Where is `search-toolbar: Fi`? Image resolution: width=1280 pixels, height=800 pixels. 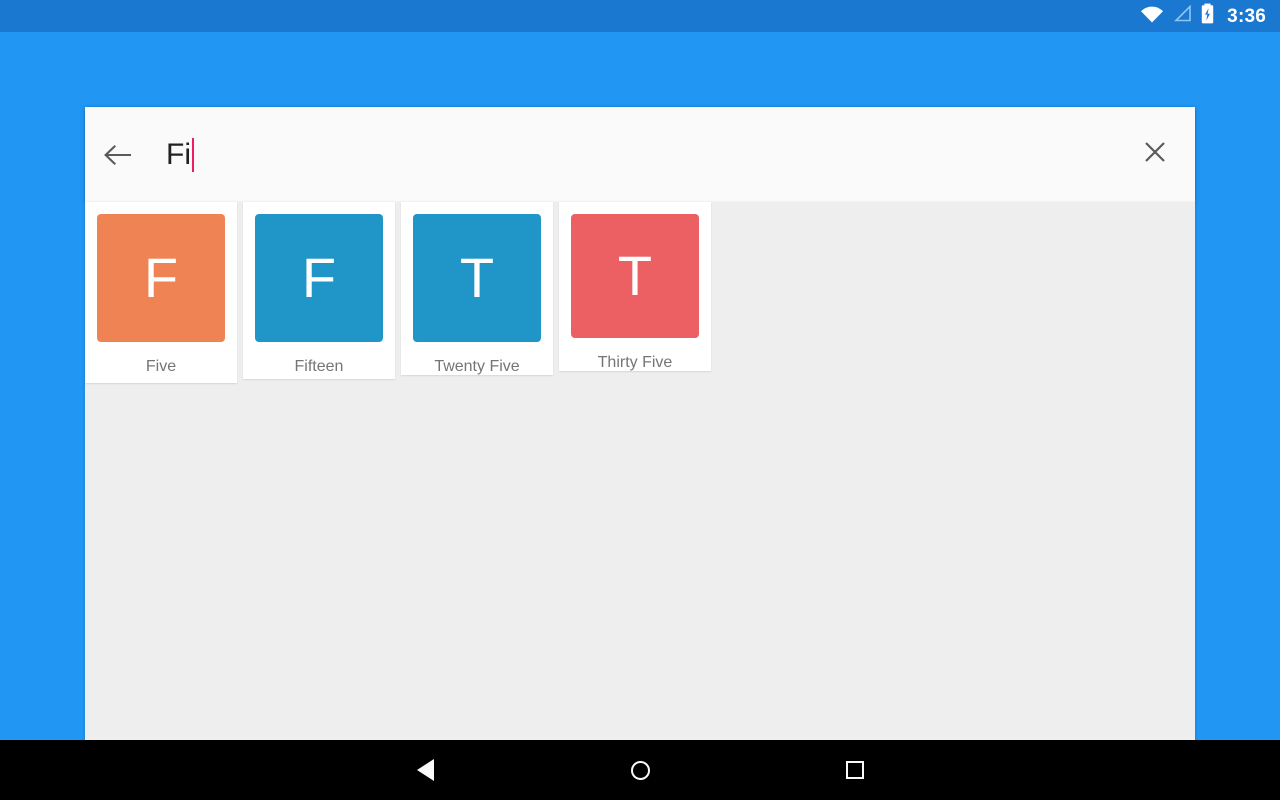
search-toolbar: Fi is located at coordinates (640, 154).